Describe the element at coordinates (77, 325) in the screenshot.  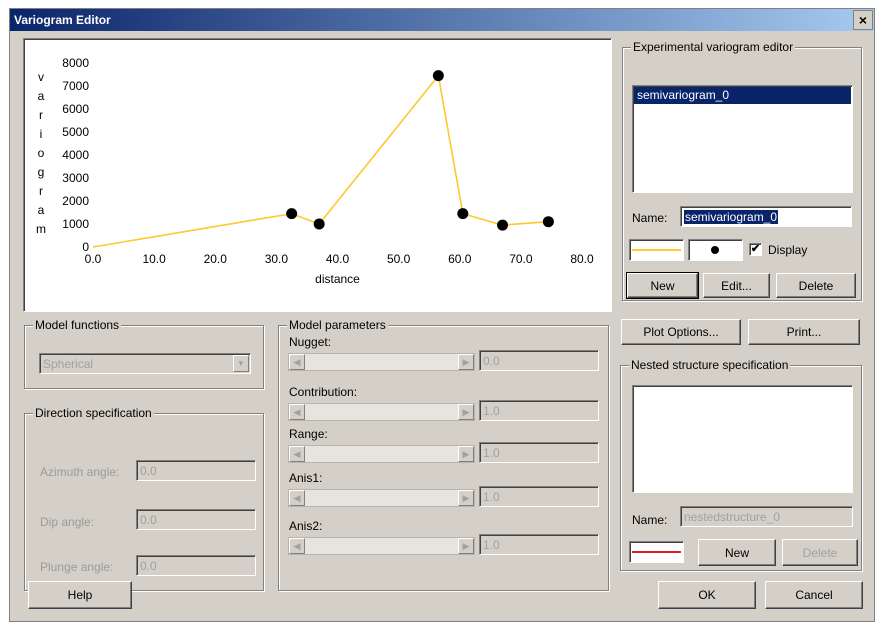
I see `model-functions-title: Model functions` at that location.